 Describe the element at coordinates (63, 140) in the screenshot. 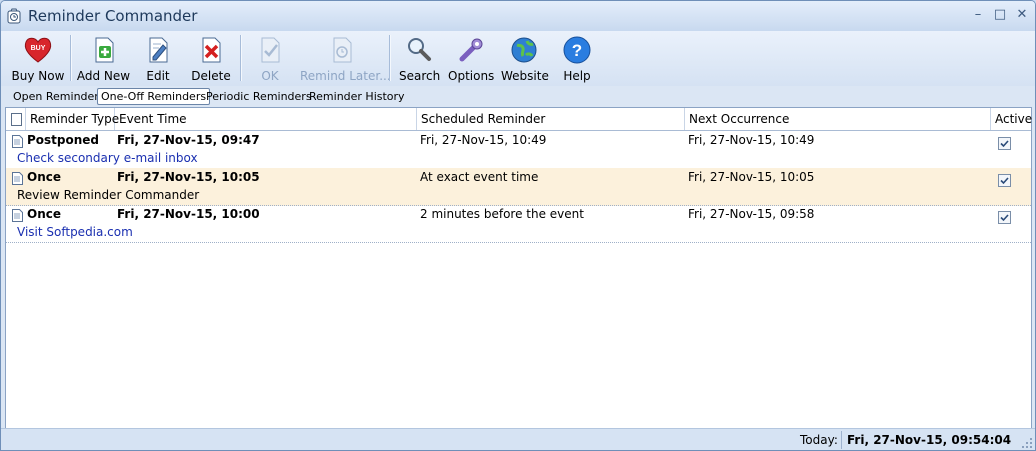

I see `reminder-type: Postponed` at that location.